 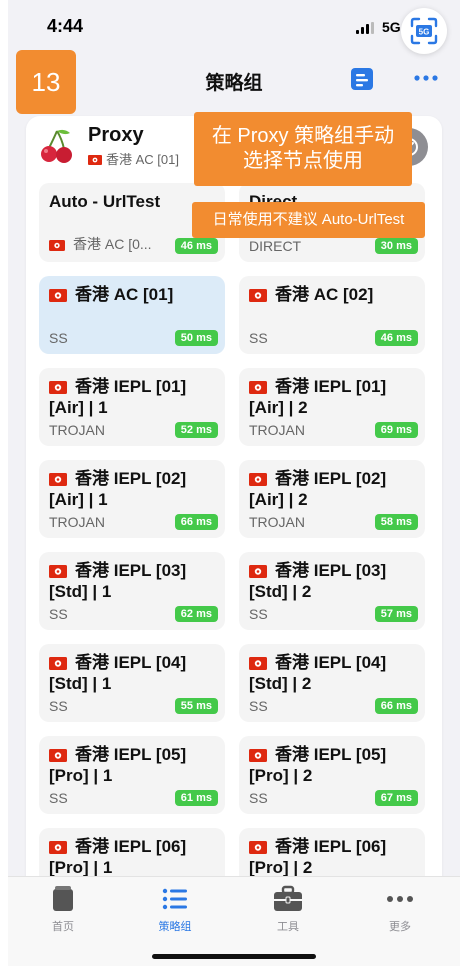 I want to click on node-name: 香港 IEPL [01] [Air] | 2, so click(x=333, y=397).